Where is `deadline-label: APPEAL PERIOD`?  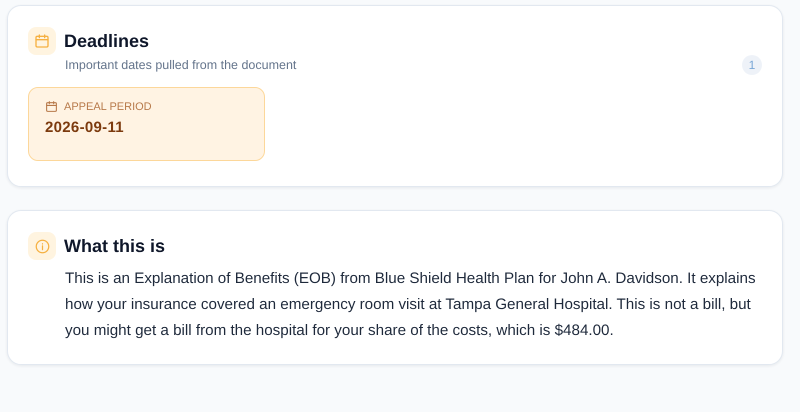
deadline-label: APPEAL PERIOD is located at coordinates (108, 106).